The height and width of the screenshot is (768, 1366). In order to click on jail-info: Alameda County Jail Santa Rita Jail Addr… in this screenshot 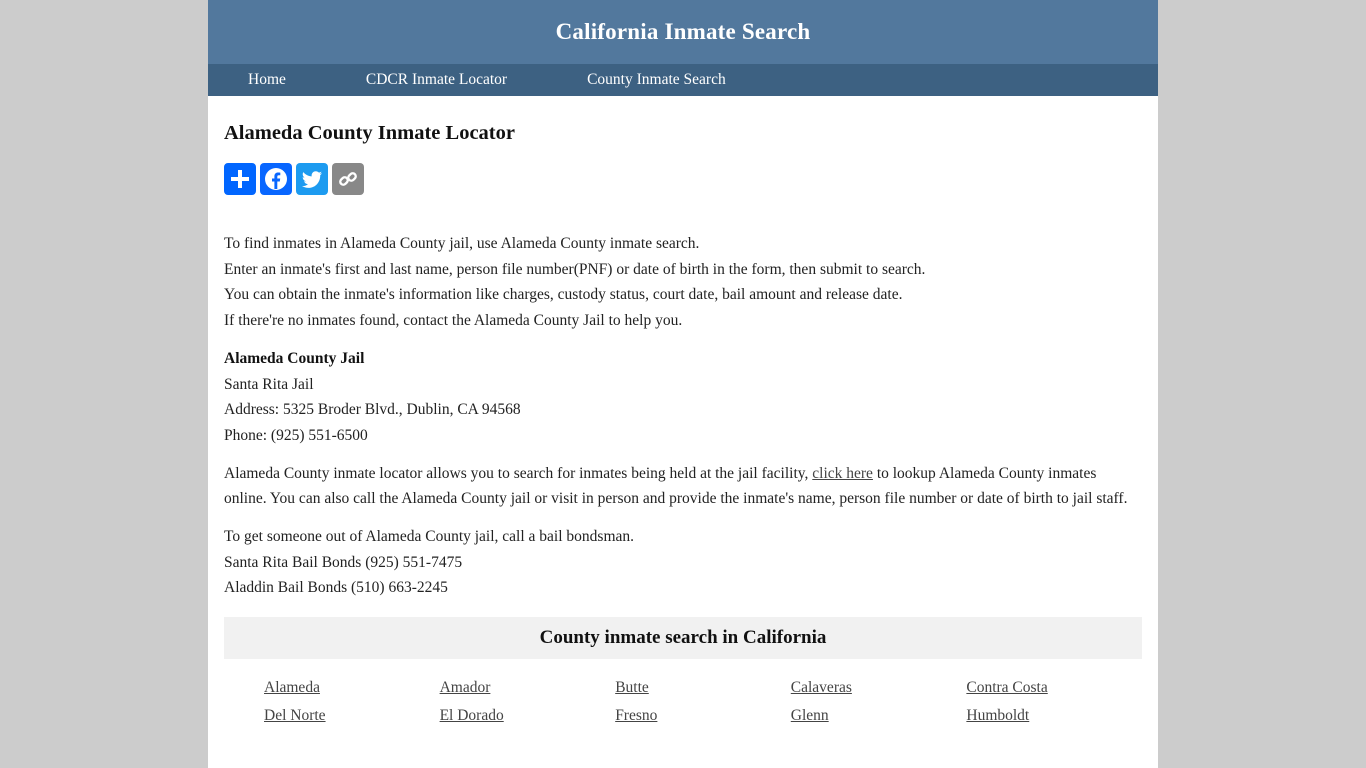, I will do `click(683, 397)`.